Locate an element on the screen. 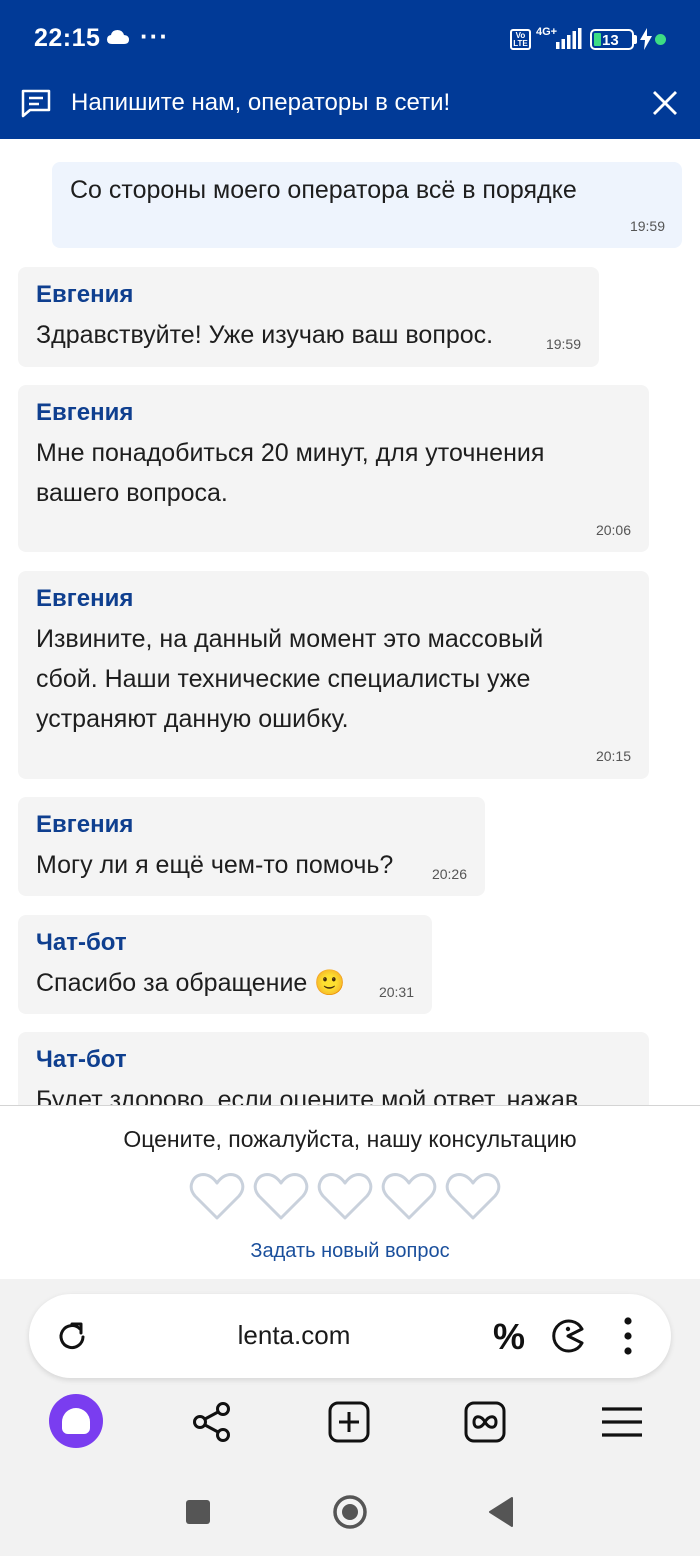  close-icon is located at coordinates (665, 105).